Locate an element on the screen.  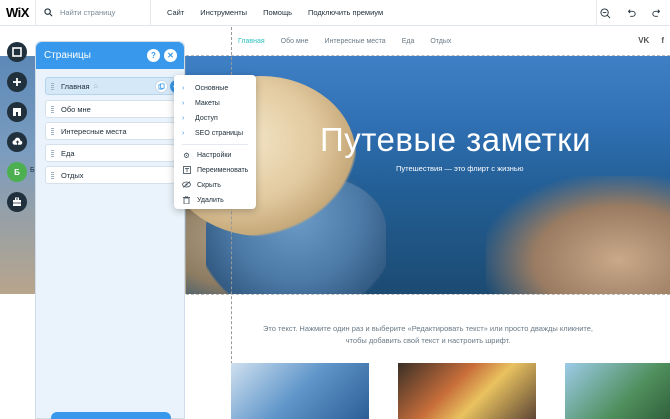
menu-site: Сайт is located at coordinates (175, 12).